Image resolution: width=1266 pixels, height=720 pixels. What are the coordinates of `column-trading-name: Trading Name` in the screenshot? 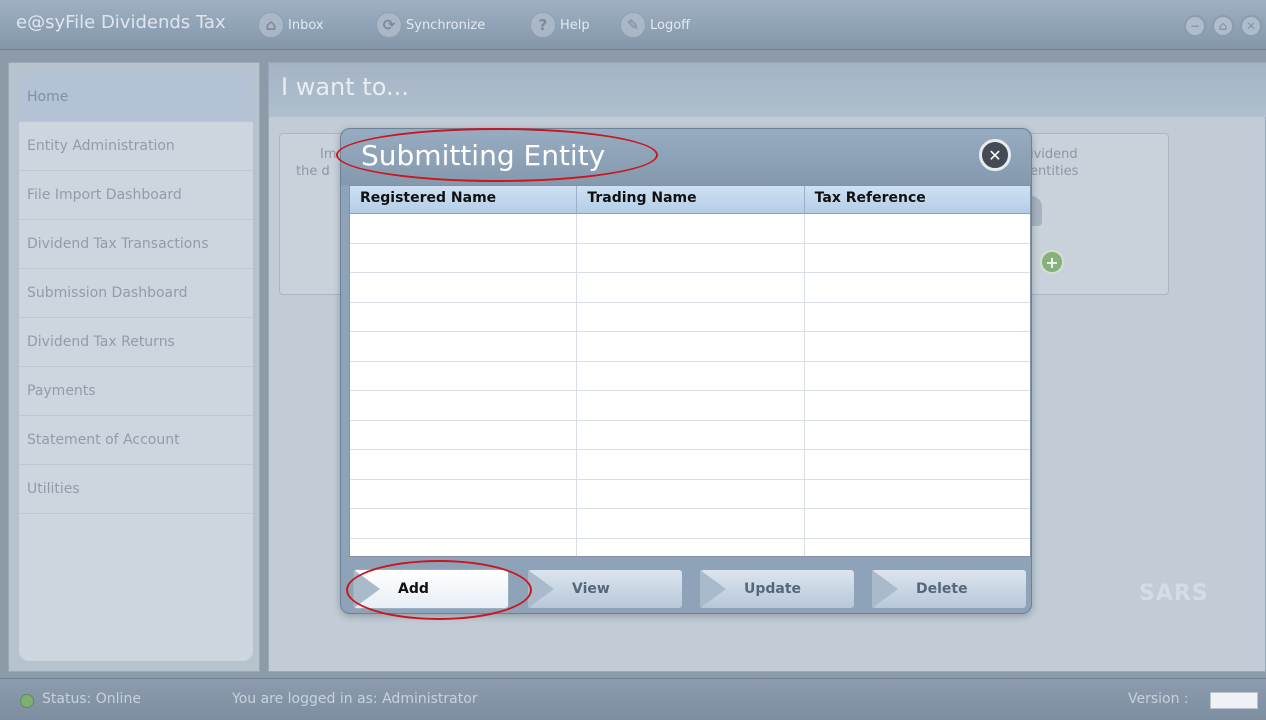 It's located at (691, 199).